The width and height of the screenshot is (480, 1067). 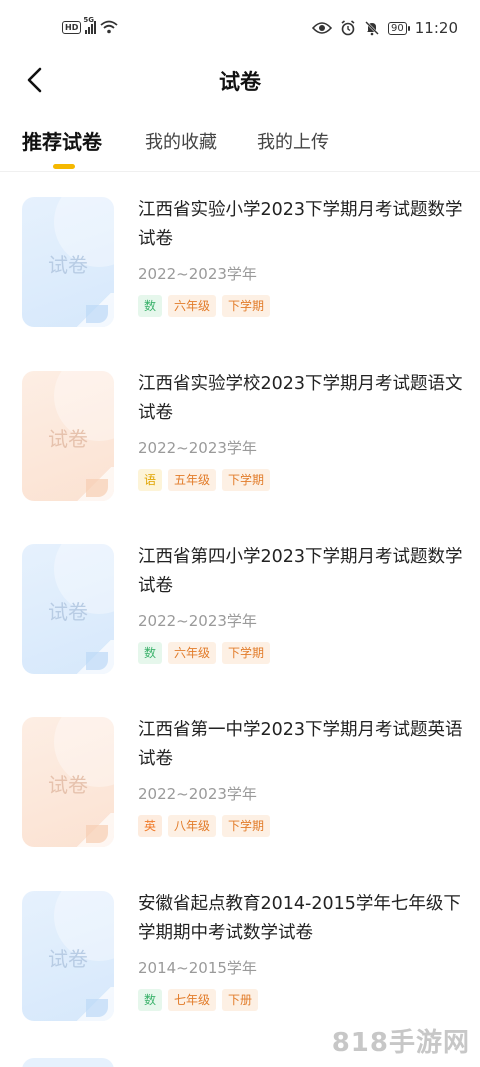 What do you see at coordinates (300, 1000) in the screenshot?
I see `paper-tags: 数 七年级 下册` at bounding box center [300, 1000].